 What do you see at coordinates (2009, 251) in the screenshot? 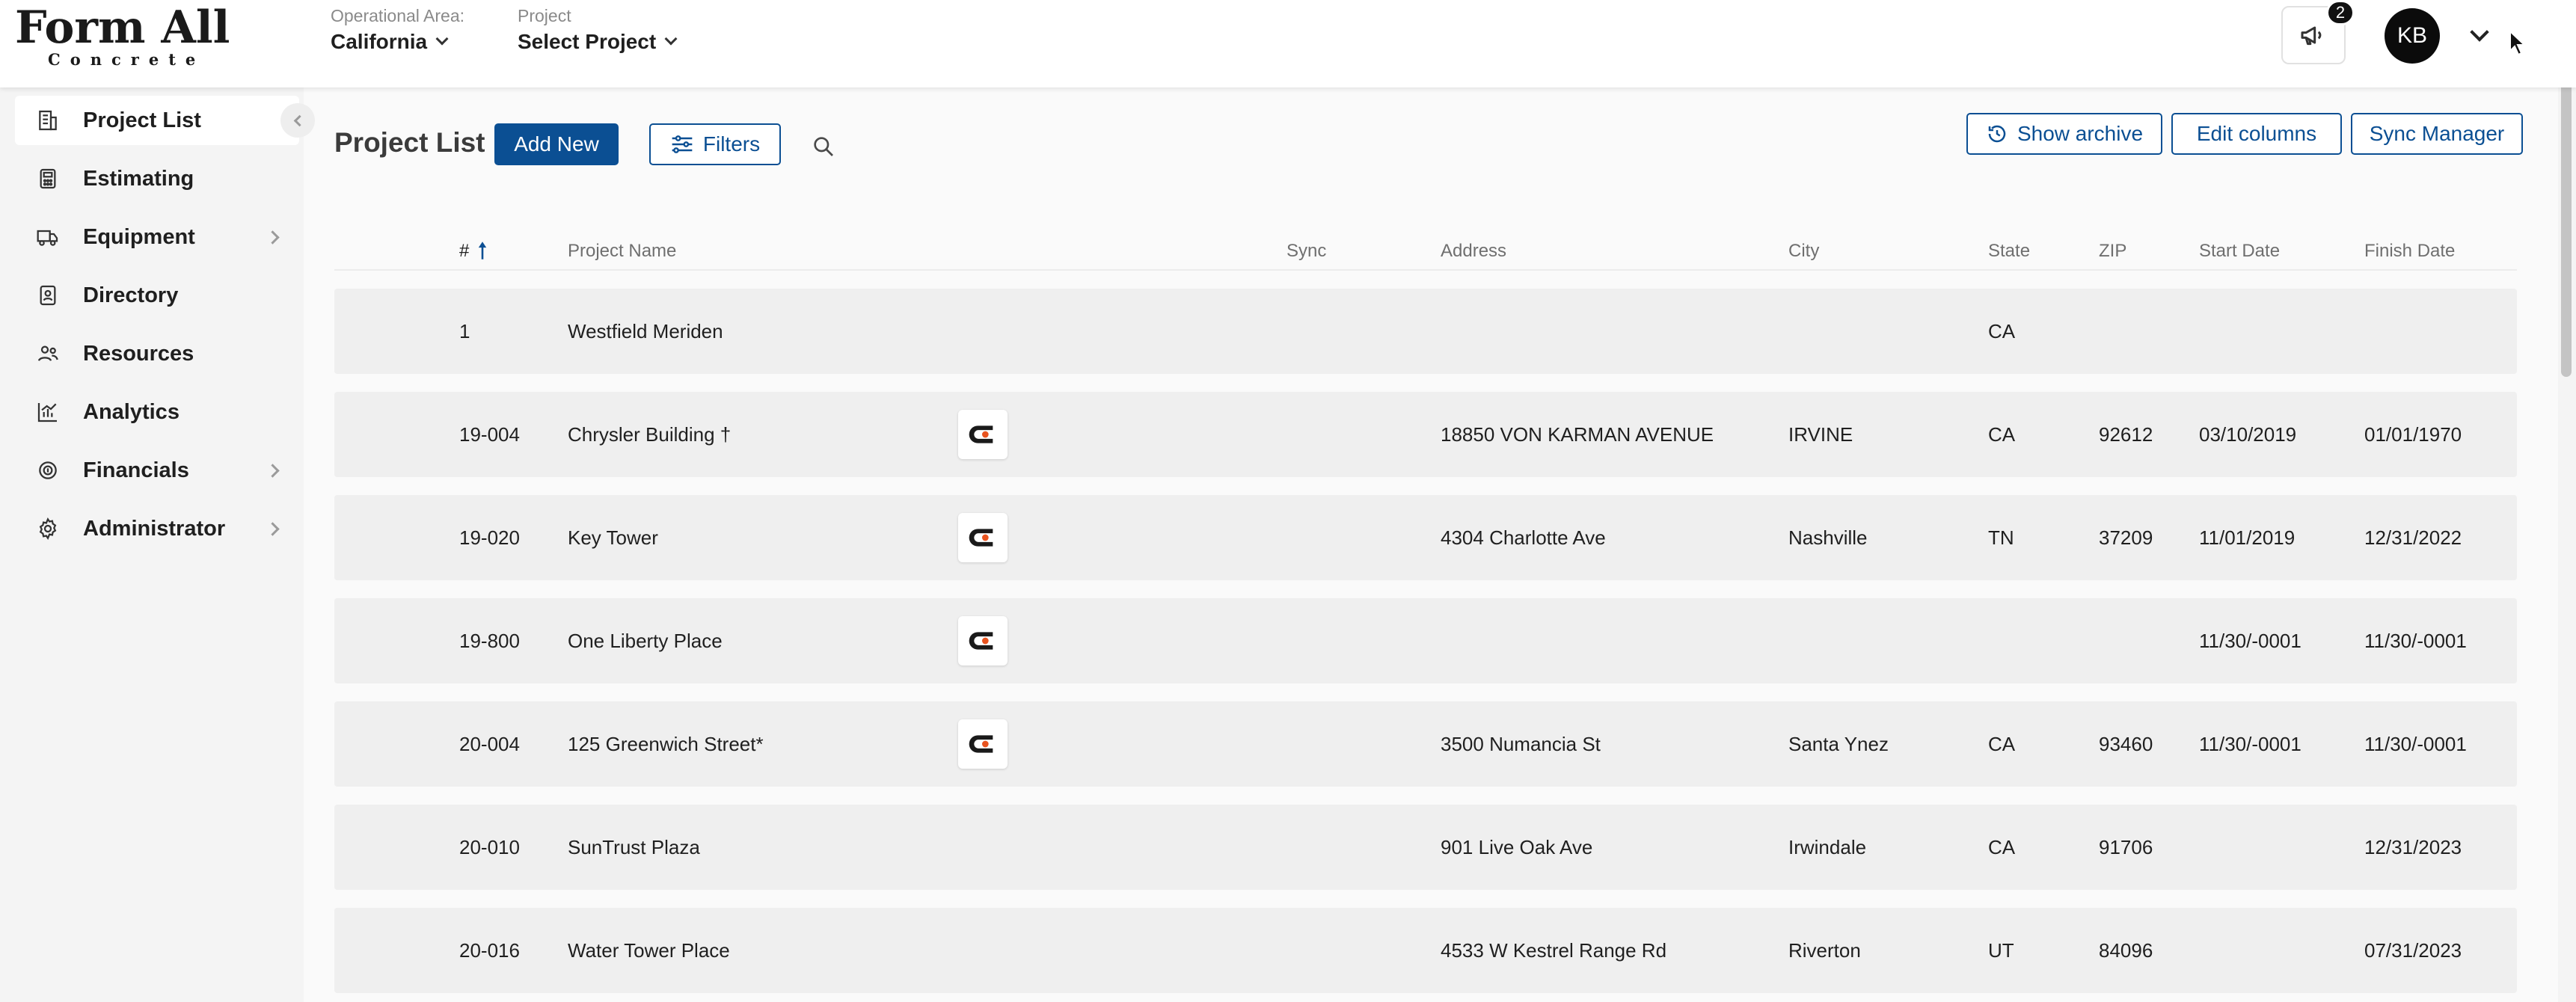
I see `column-header-state: State` at bounding box center [2009, 251].